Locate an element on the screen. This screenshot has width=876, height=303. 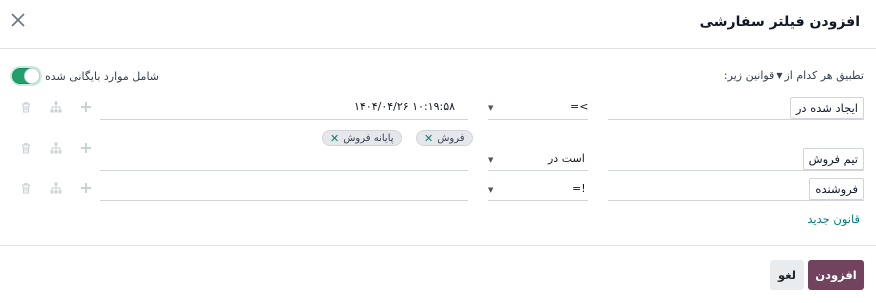
apply-label: تطبیق هر کدام از is located at coordinates (824, 75).